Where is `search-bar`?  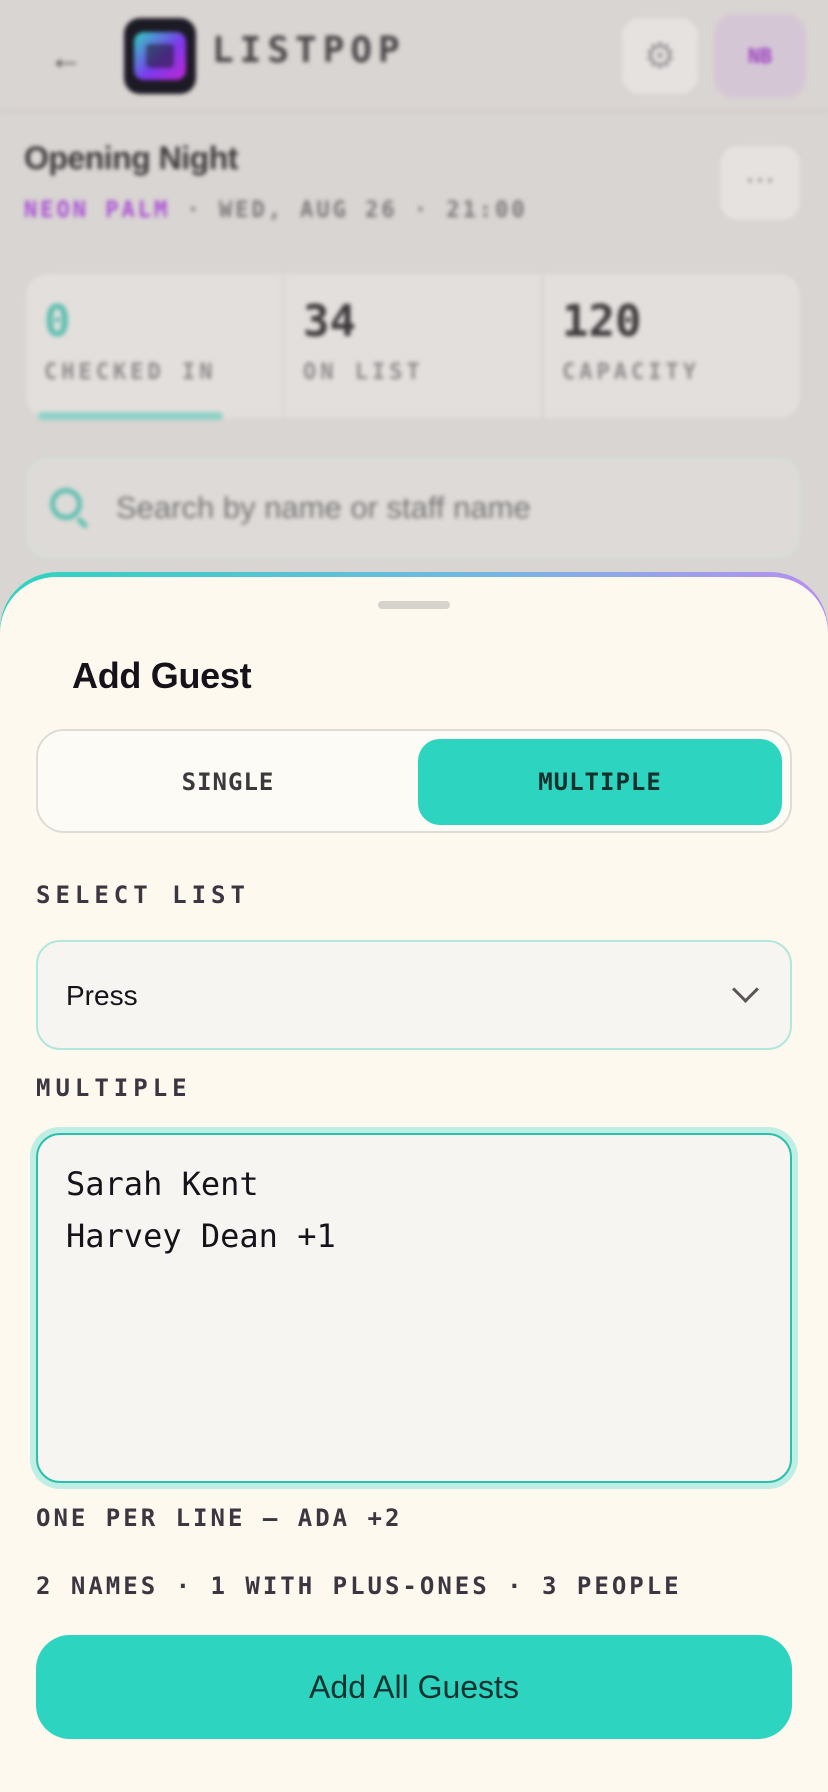
search-bar is located at coordinates (413, 508).